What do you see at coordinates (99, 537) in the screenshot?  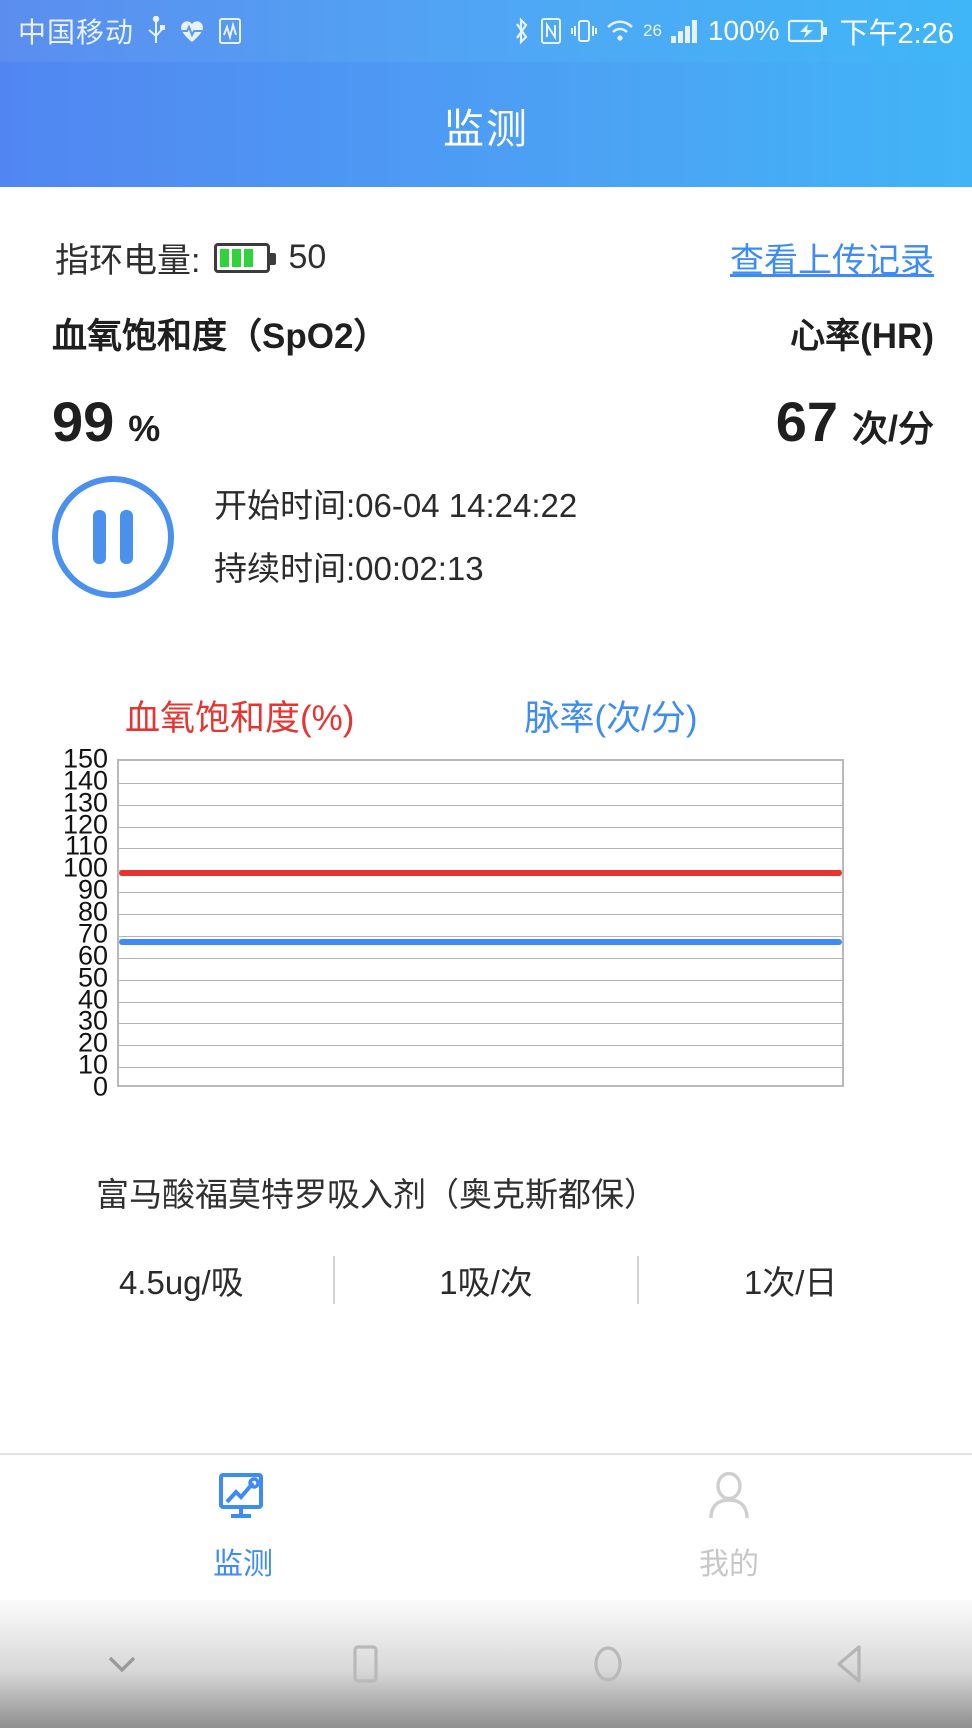 I see `pause-icon-bar-left` at bounding box center [99, 537].